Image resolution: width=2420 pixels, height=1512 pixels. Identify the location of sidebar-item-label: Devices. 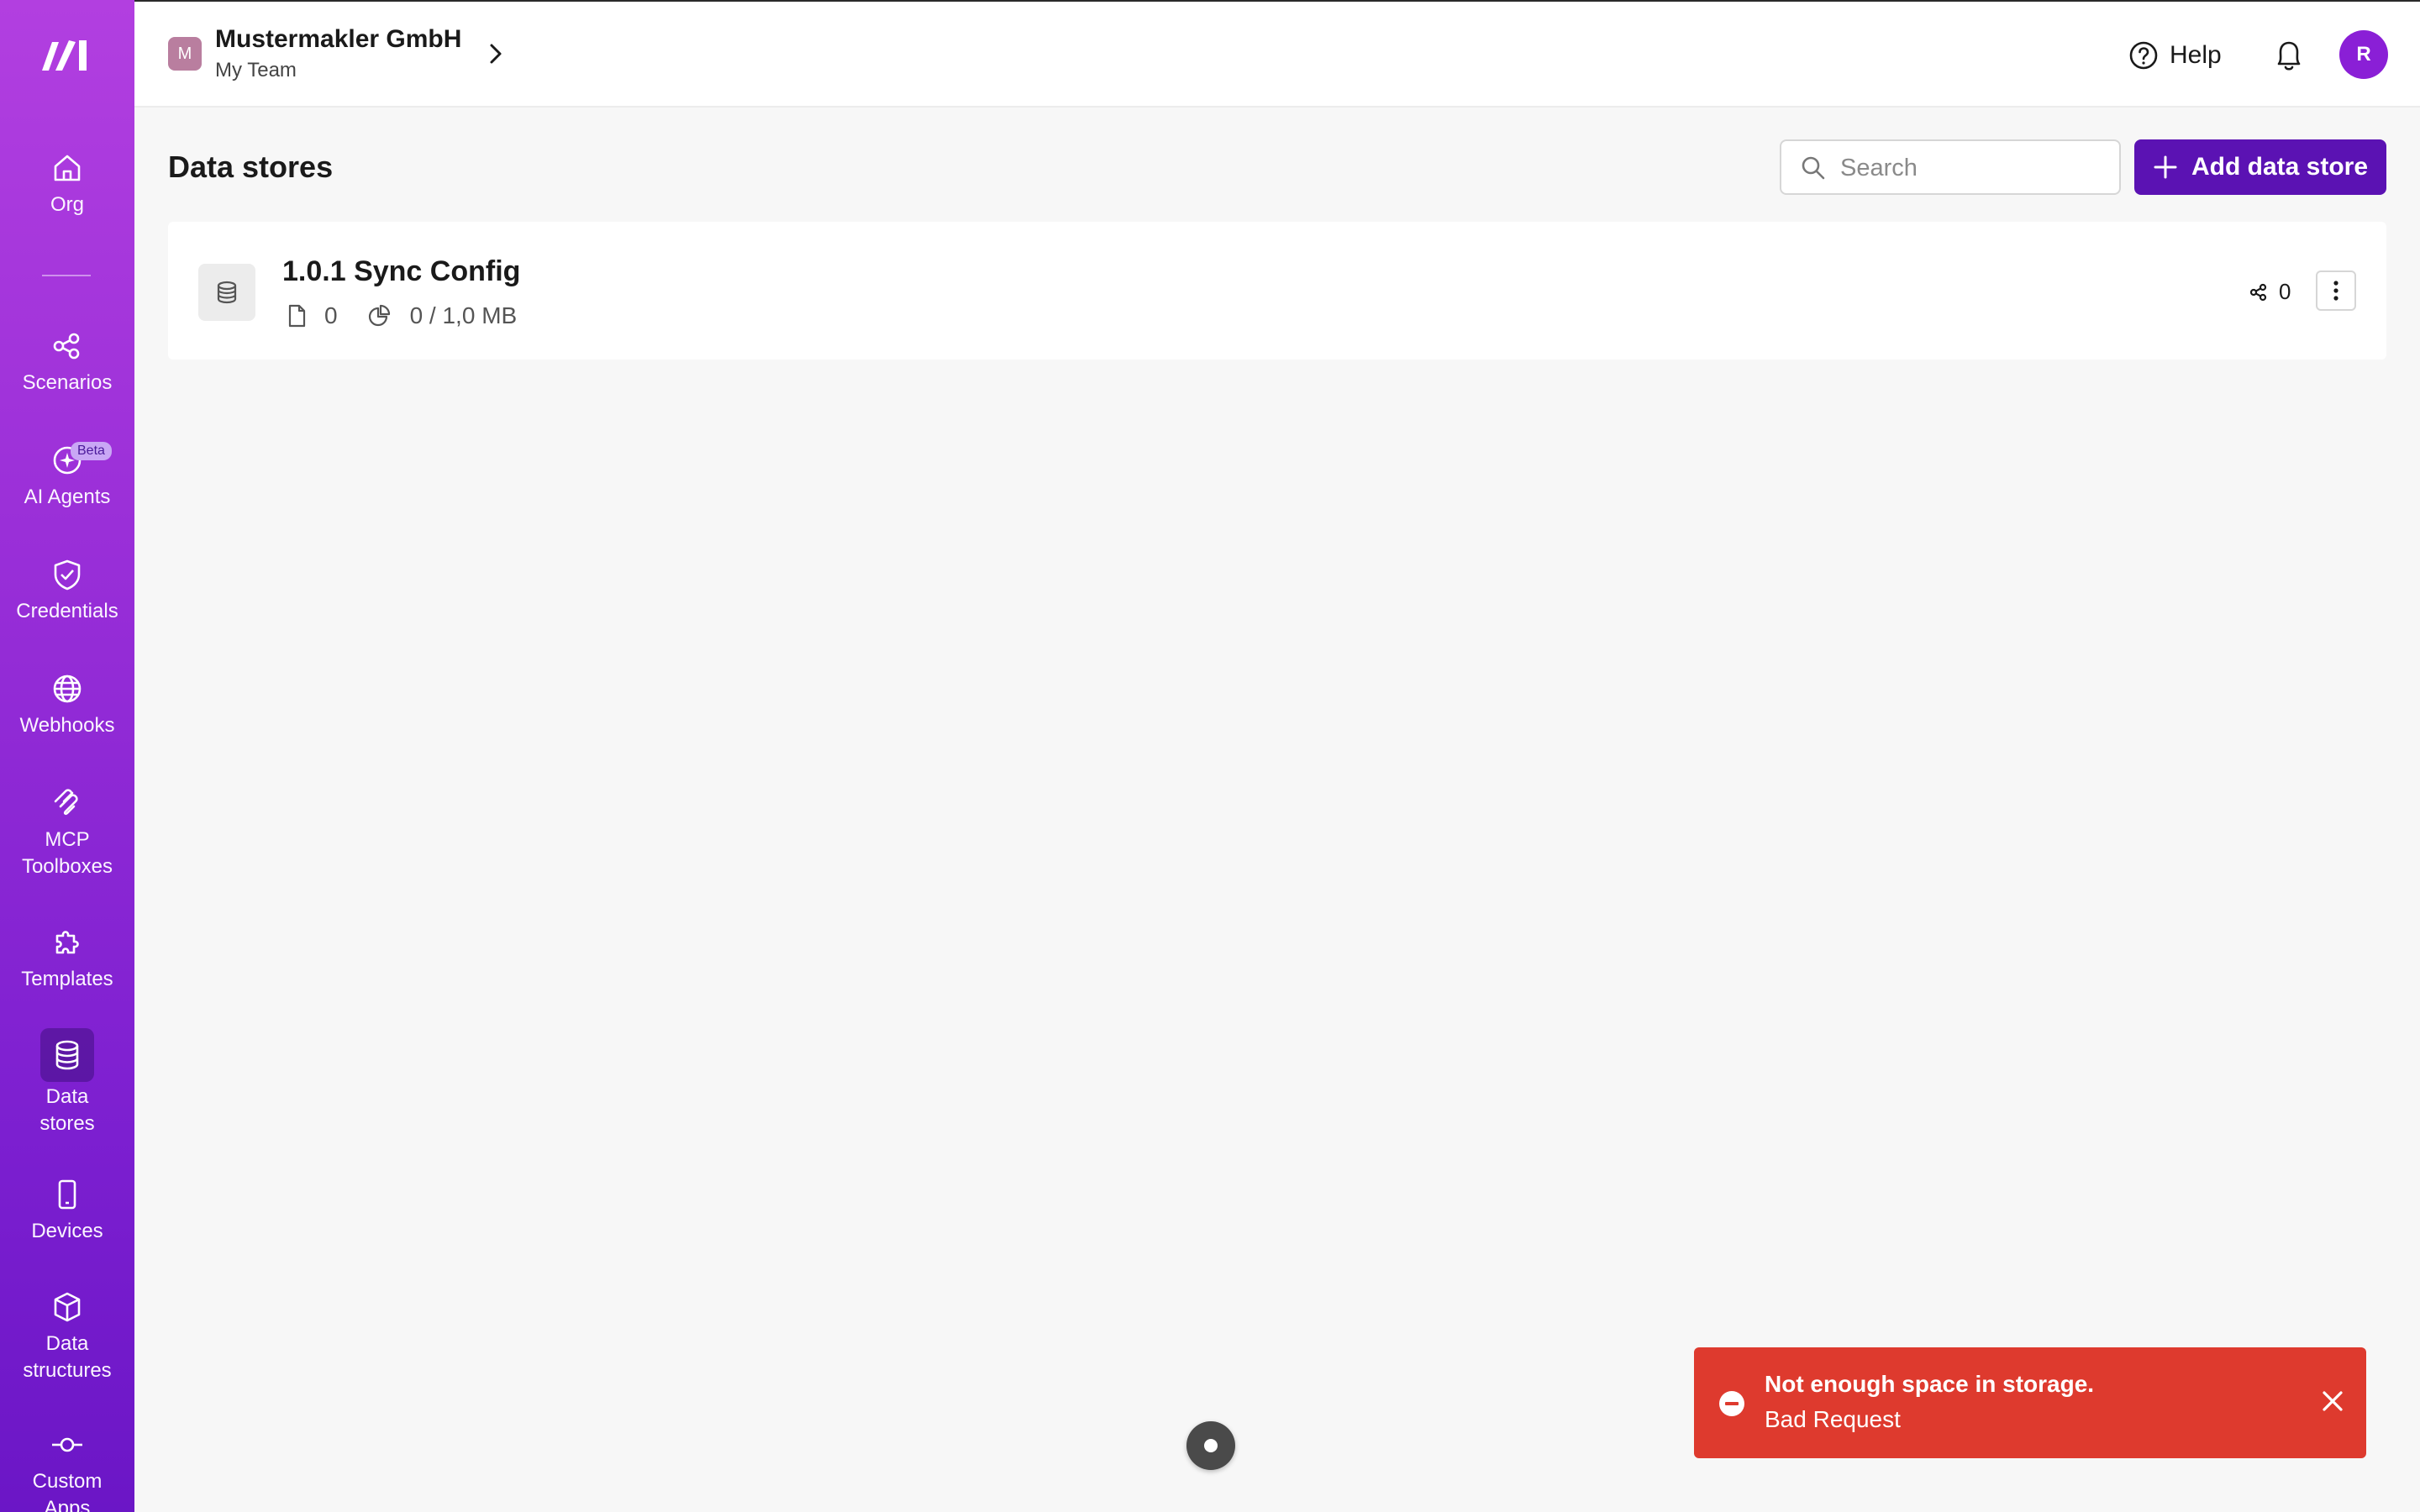
(67, 1231).